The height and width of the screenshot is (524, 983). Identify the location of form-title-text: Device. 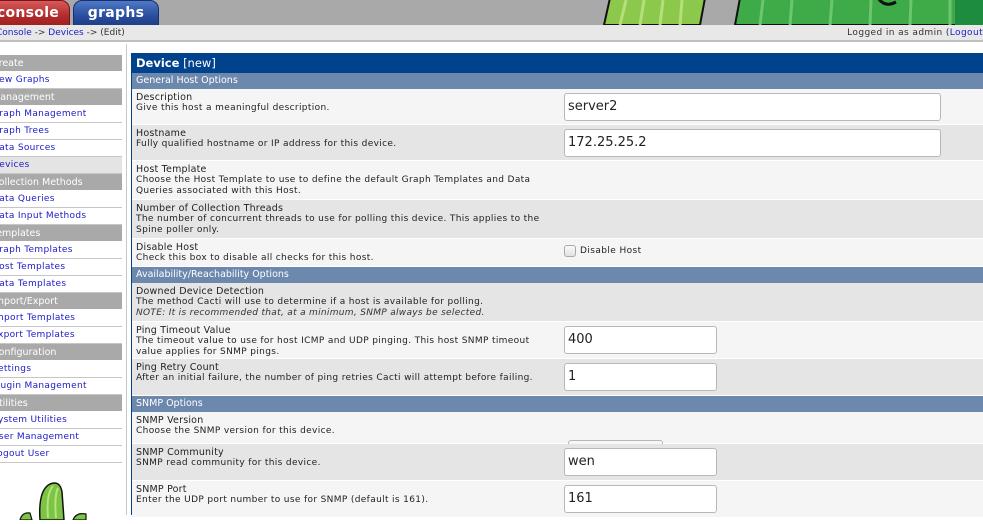
(158, 63).